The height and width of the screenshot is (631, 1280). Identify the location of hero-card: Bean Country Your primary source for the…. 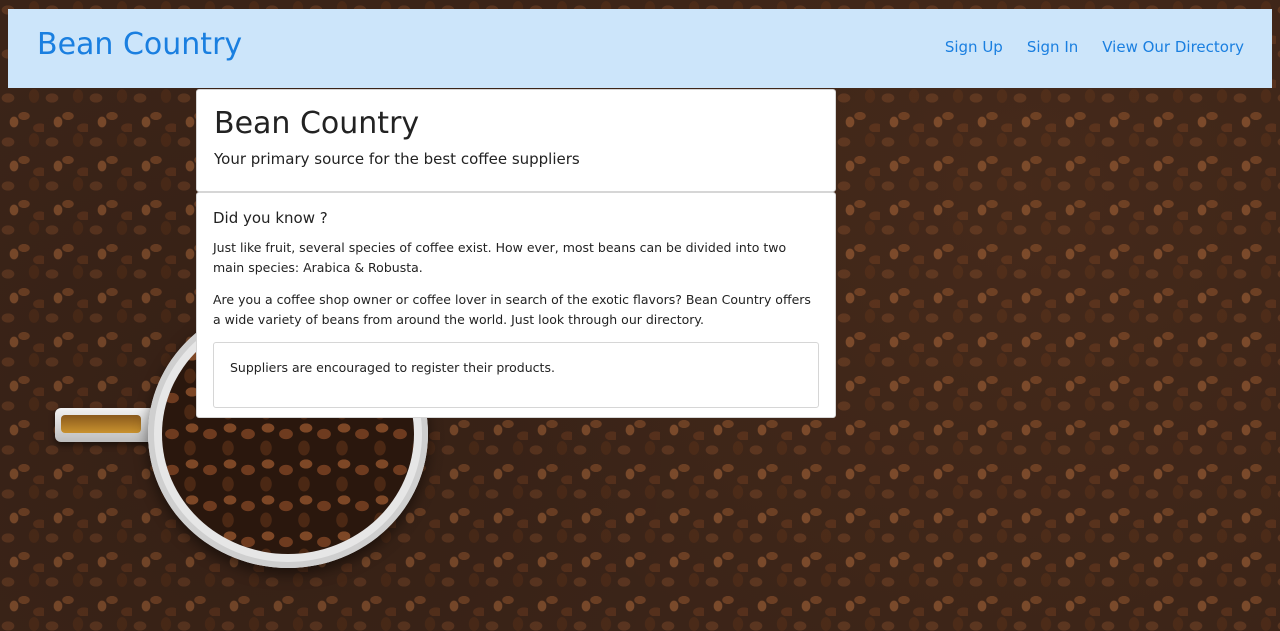
(516, 140).